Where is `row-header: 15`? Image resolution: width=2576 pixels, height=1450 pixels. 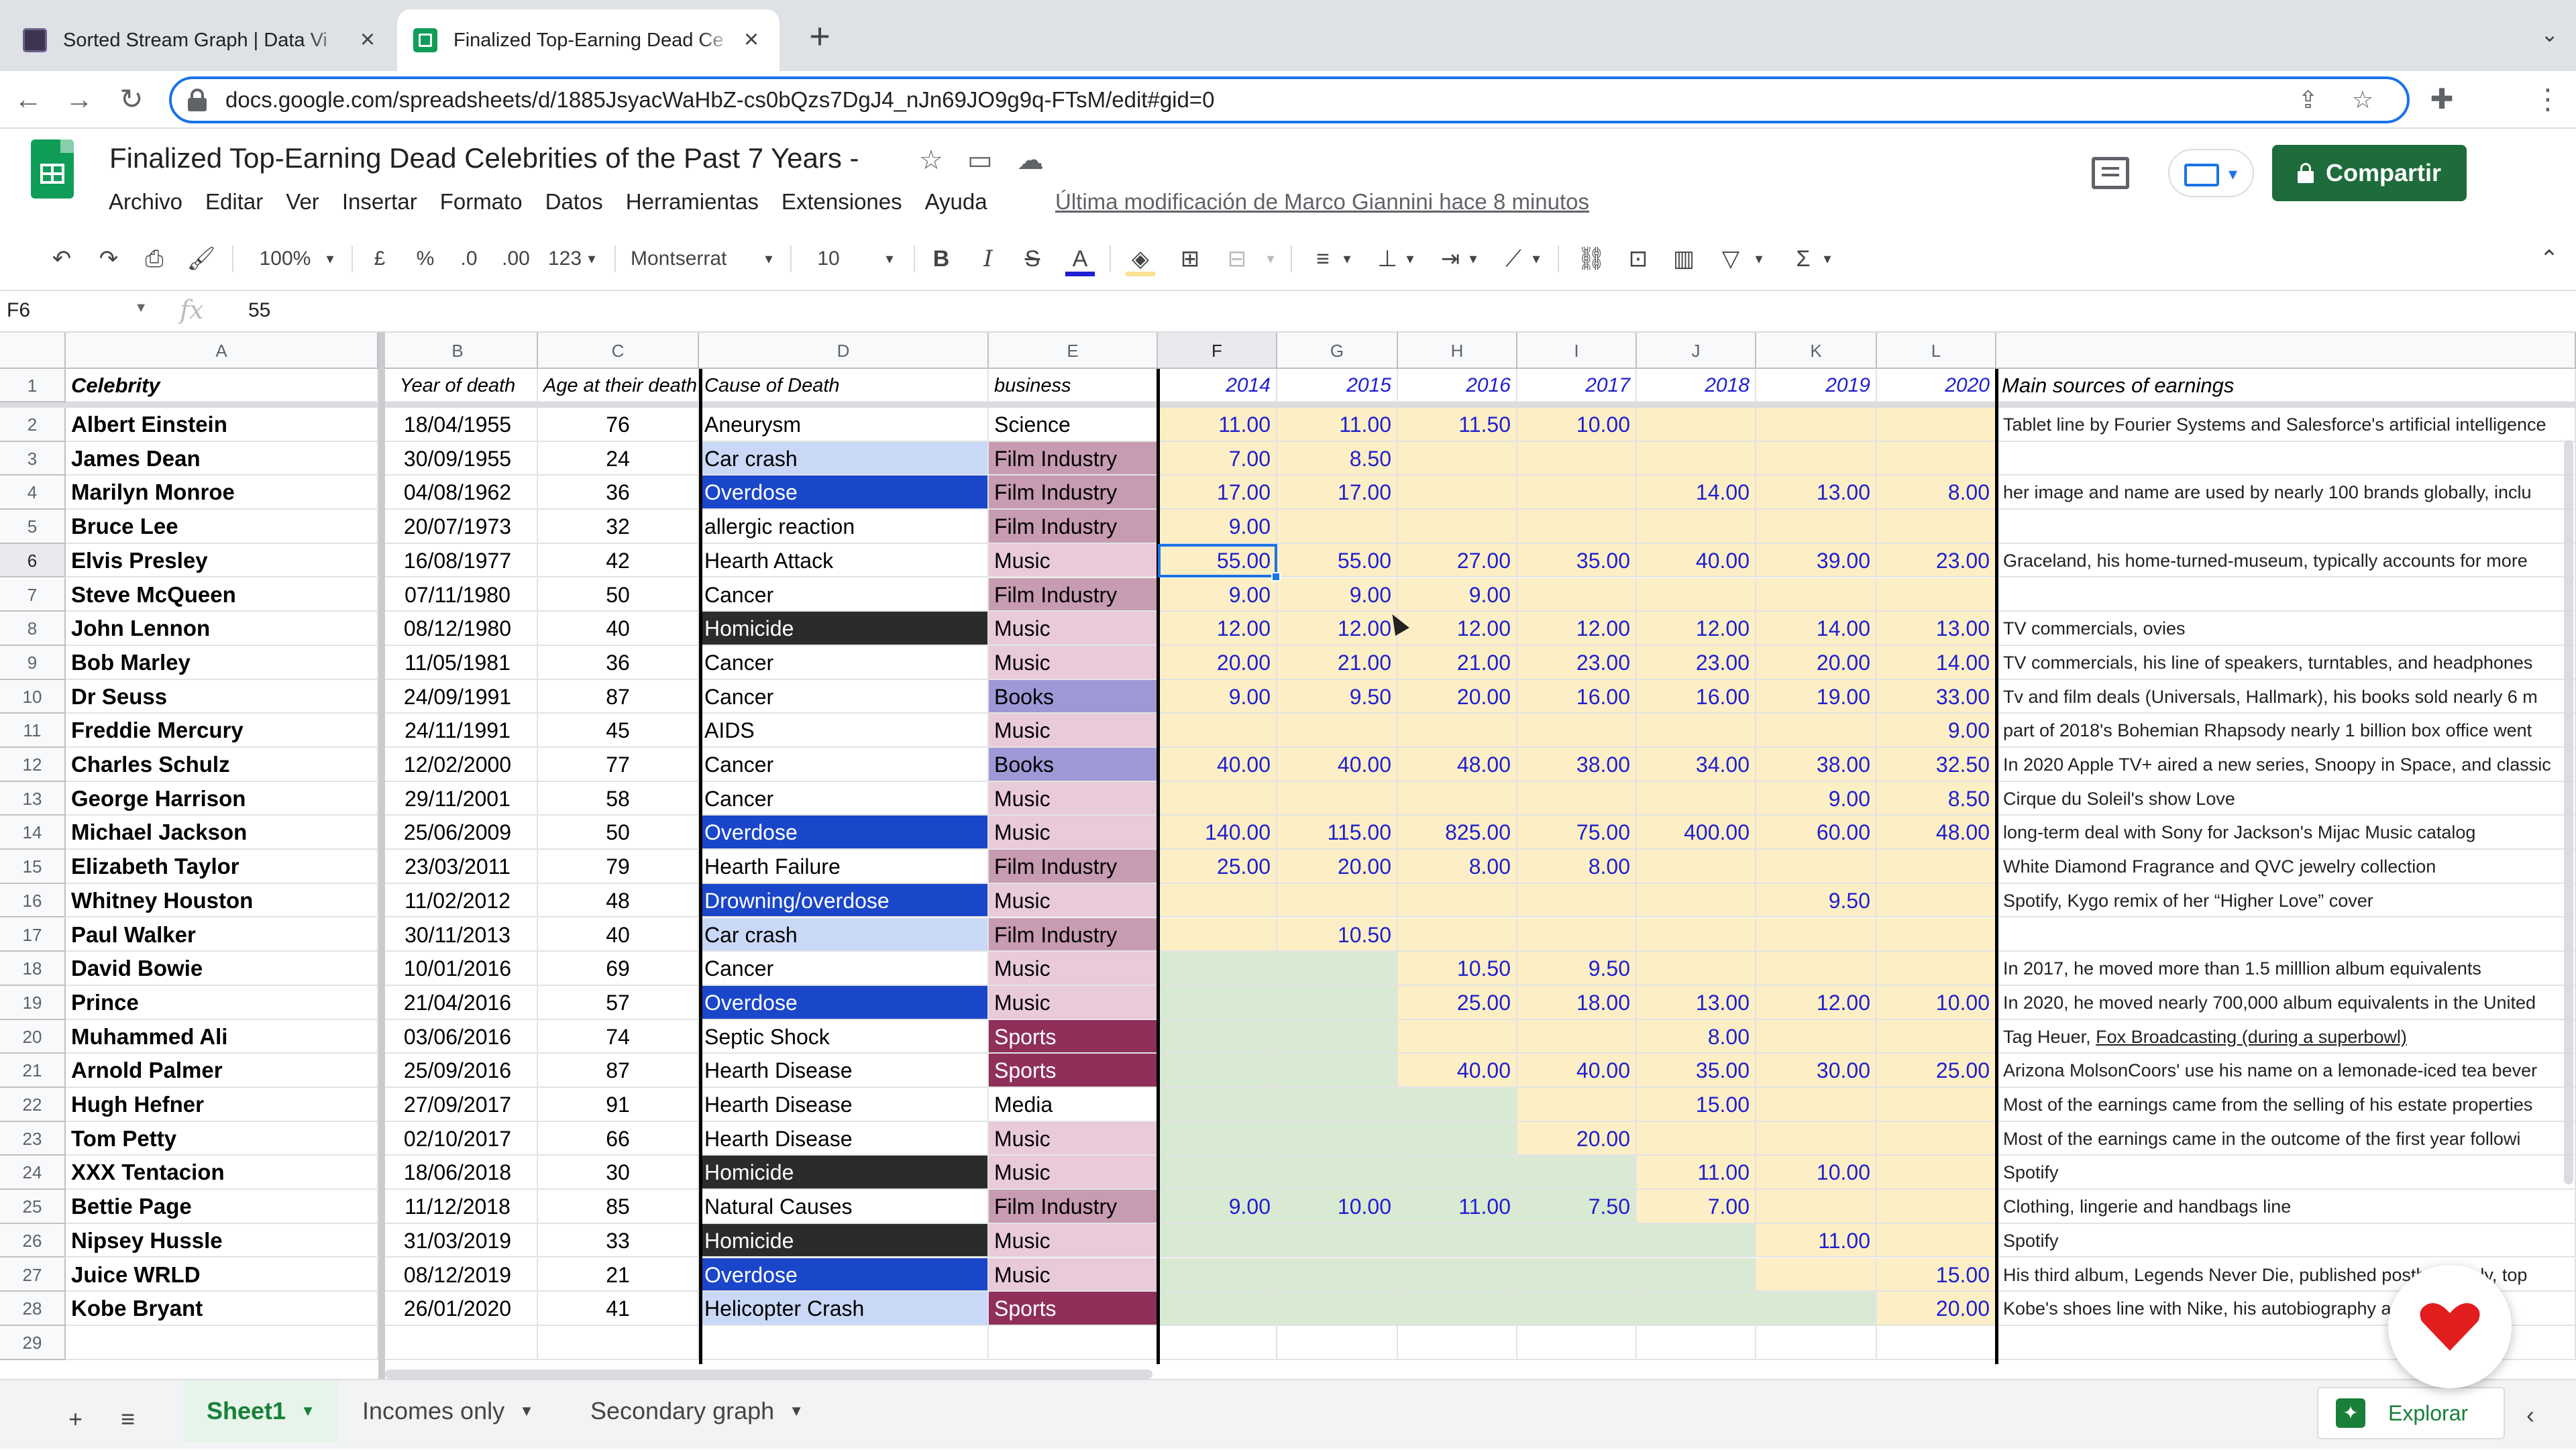 row-header: 15 is located at coordinates (33, 867).